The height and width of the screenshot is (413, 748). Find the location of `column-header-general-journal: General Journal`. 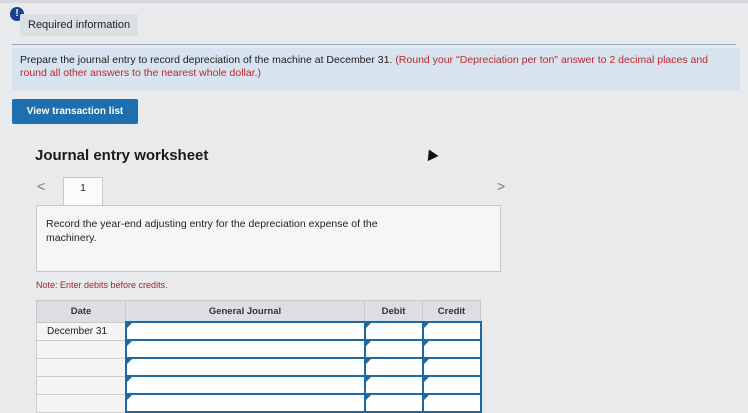

column-header-general-journal: General Journal is located at coordinates (245, 311).